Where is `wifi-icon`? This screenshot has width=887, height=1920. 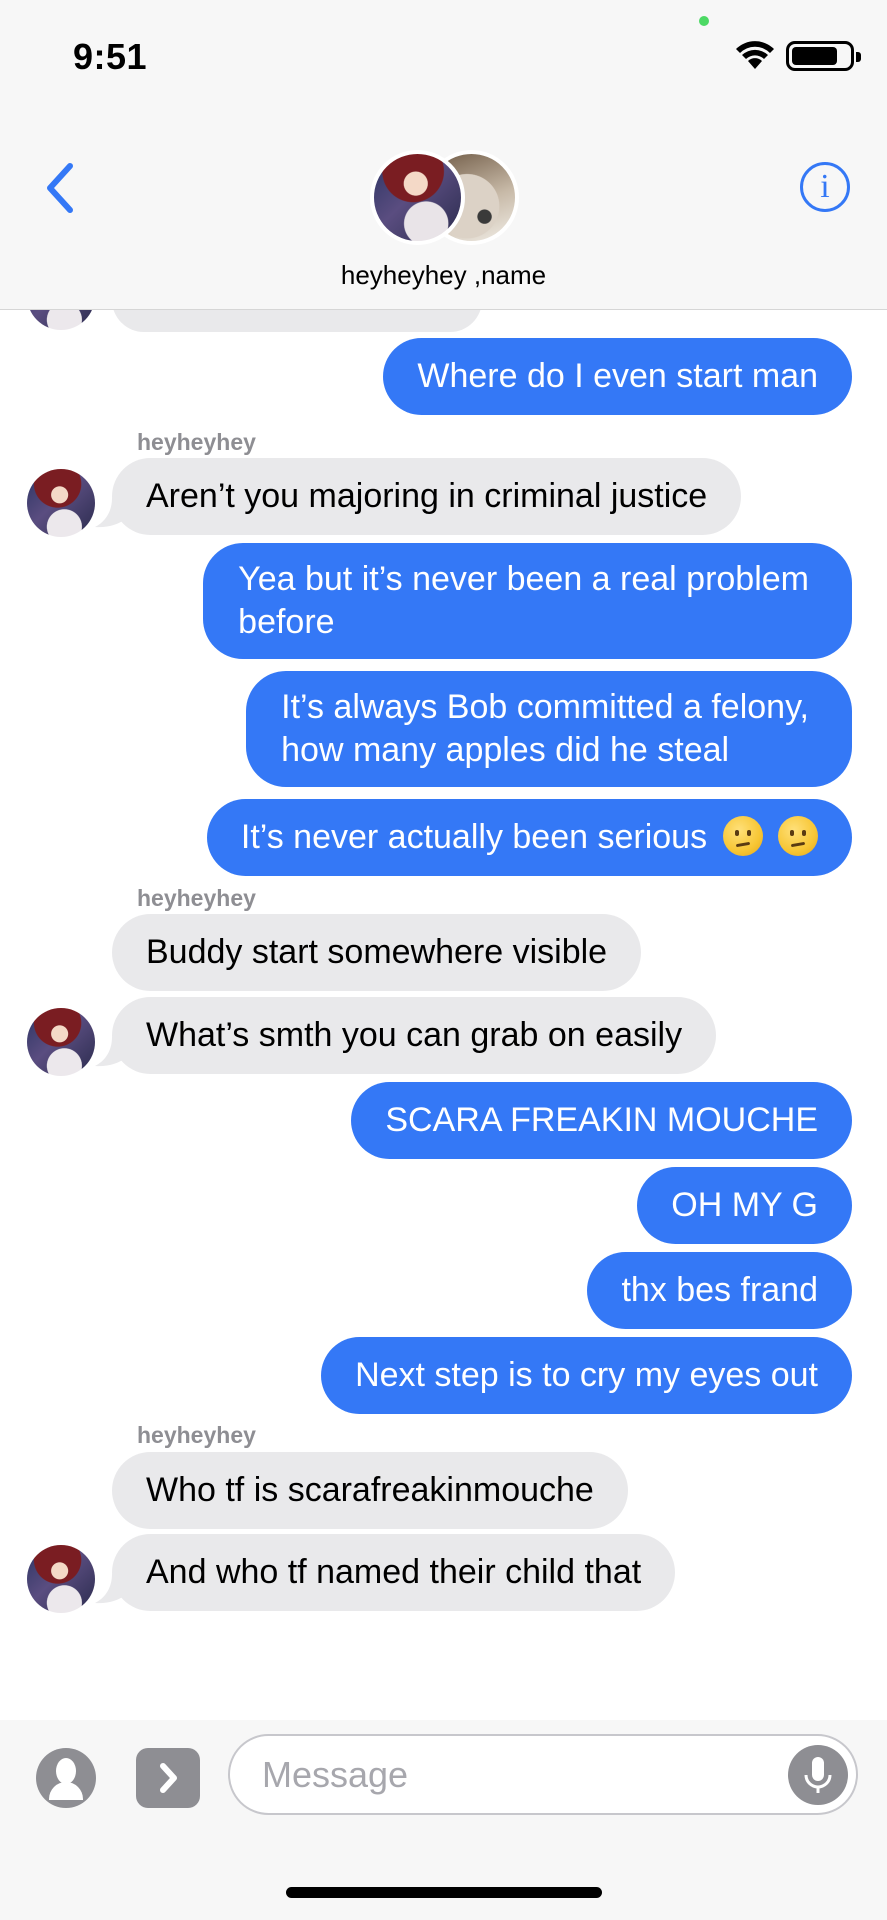 wifi-icon is located at coordinates (755, 55).